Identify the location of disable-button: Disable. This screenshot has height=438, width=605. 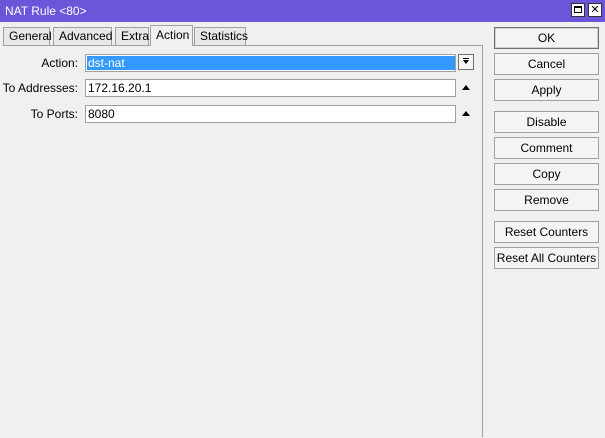
(546, 122).